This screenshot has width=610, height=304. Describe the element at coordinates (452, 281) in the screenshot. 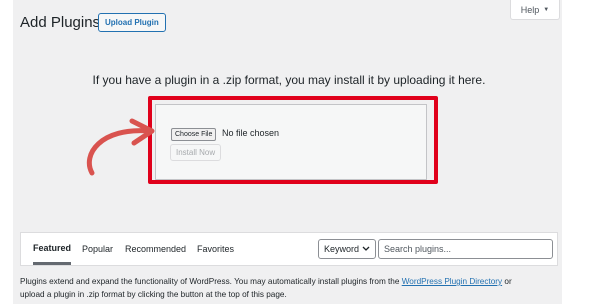

I see `plugin-directory-link: WordPress Plugin Directory` at that location.